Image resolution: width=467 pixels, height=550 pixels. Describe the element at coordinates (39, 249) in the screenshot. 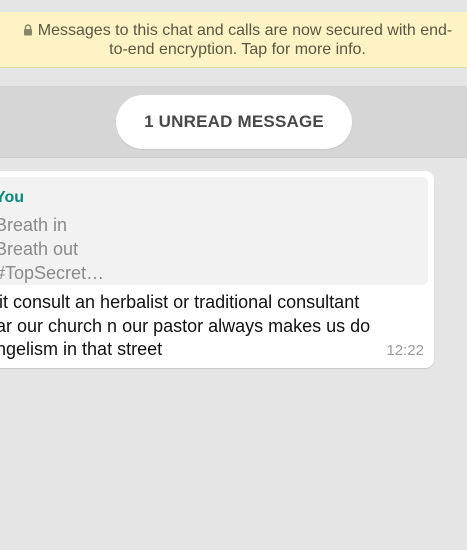

I see `quoted-message-line: Breath out` at that location.